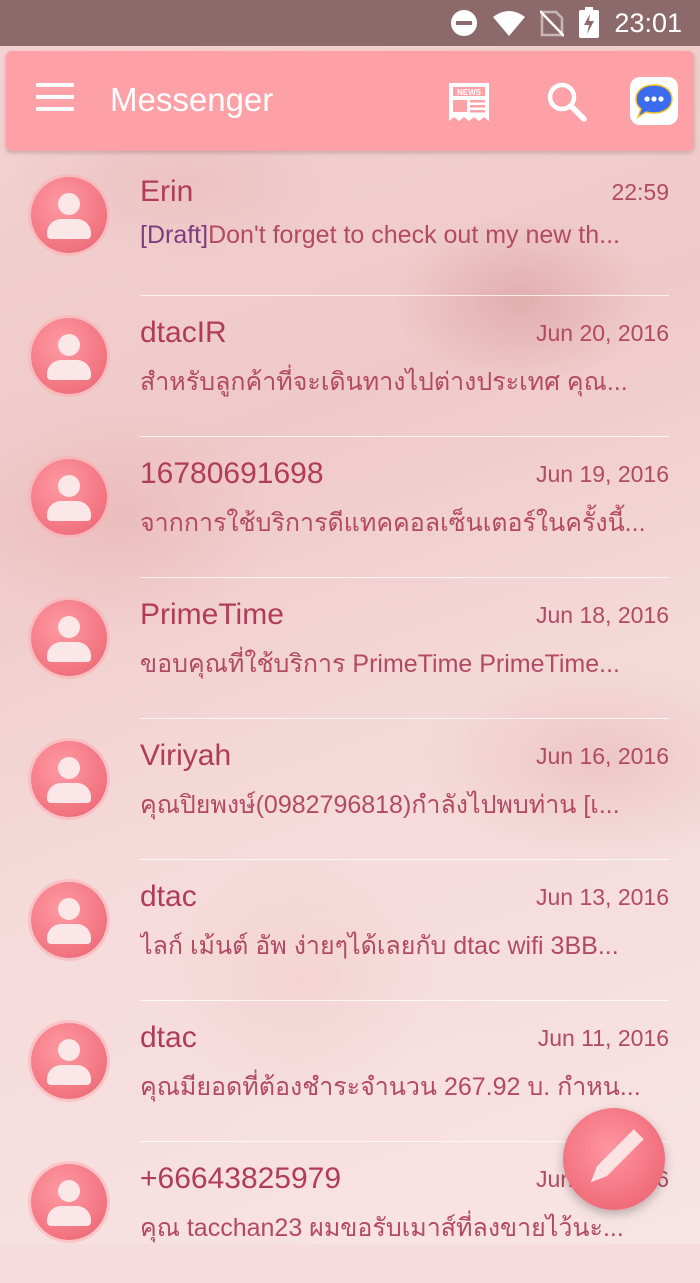 The width and height of the screenshot is (700, 1283). What do you see at coordinates (192, 99) in the screenshot?
I see `app-title: Messenger` at bounding box center [192, 99].